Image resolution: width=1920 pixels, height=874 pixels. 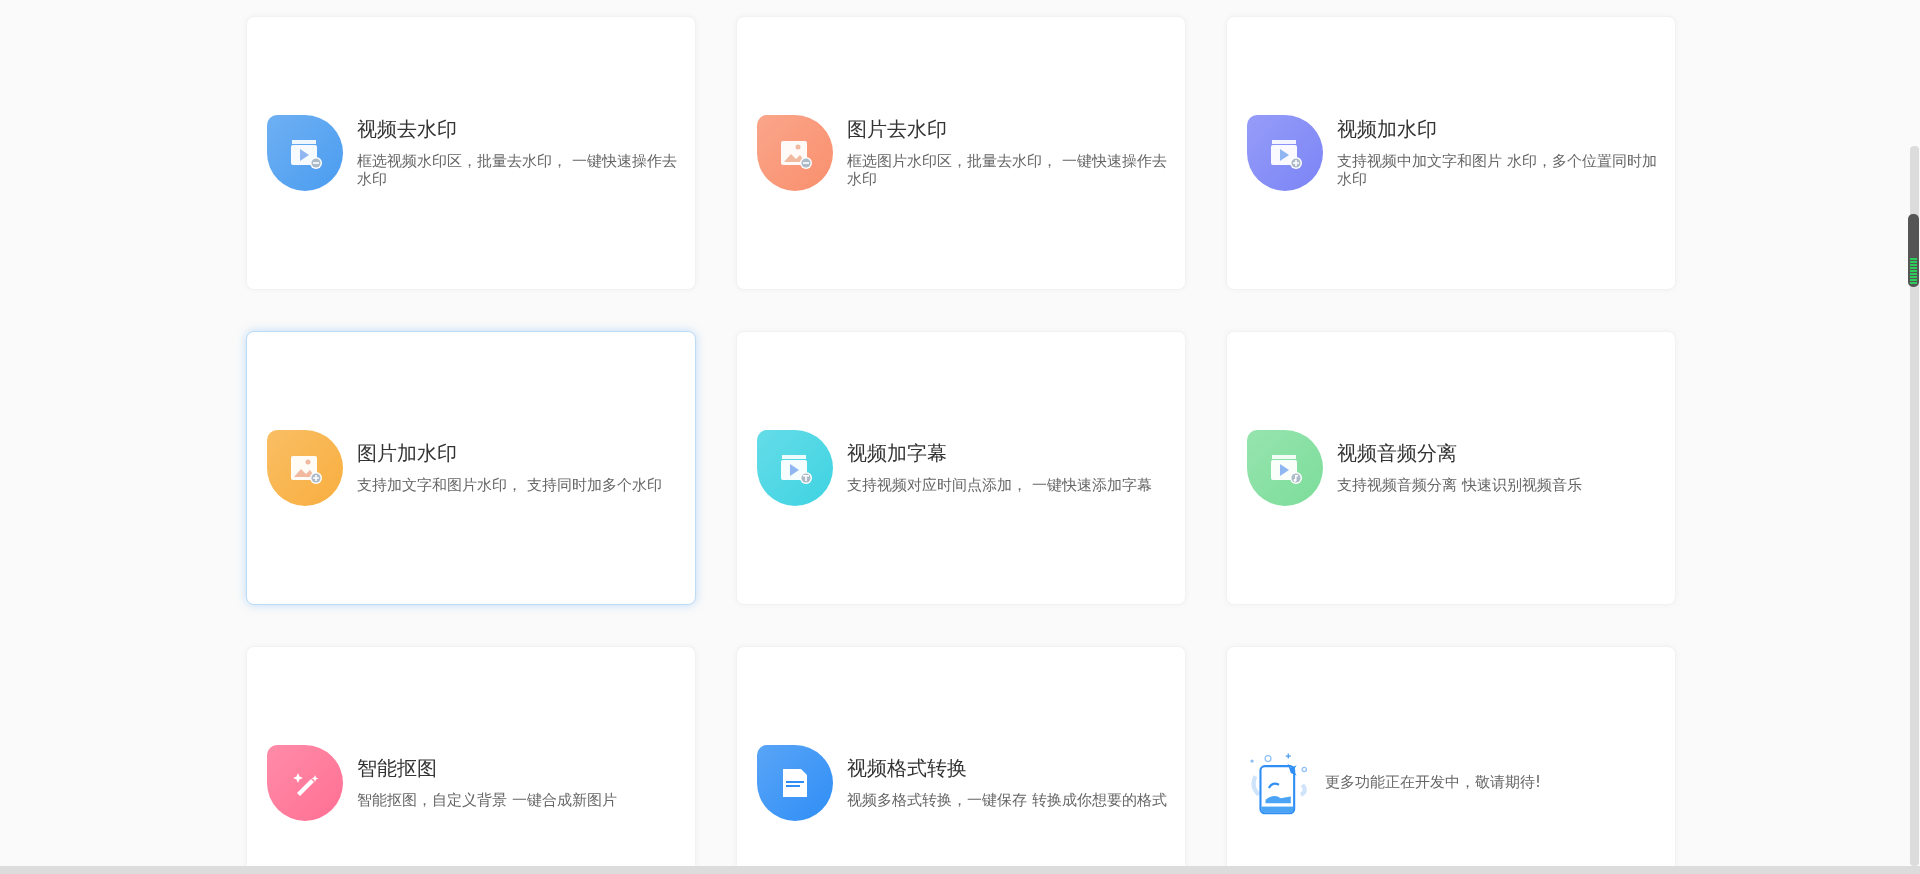 I want to click on card-description: 更多功能正在开发中，敬请期待!, so click(x=1433, y=782).